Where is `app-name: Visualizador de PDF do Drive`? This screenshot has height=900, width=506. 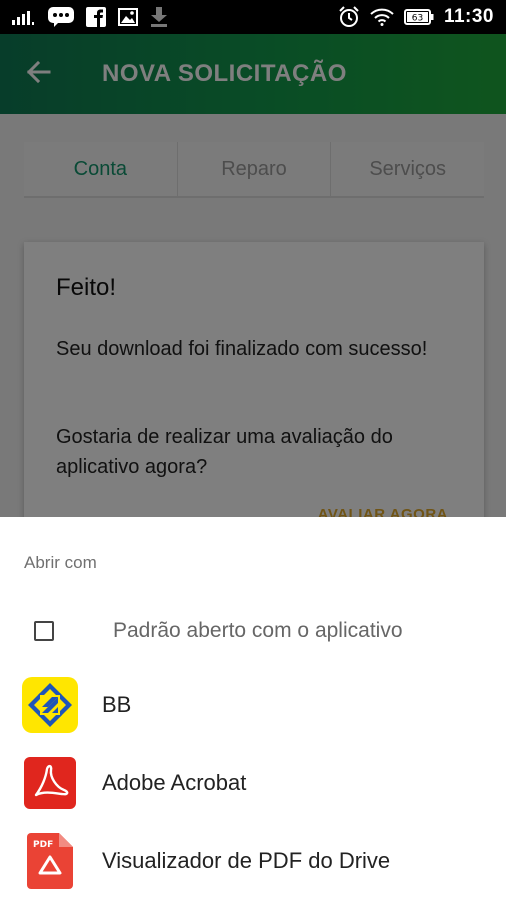
app-name: Visualizador de PDF do Drive is located at coordinates (246, 860).